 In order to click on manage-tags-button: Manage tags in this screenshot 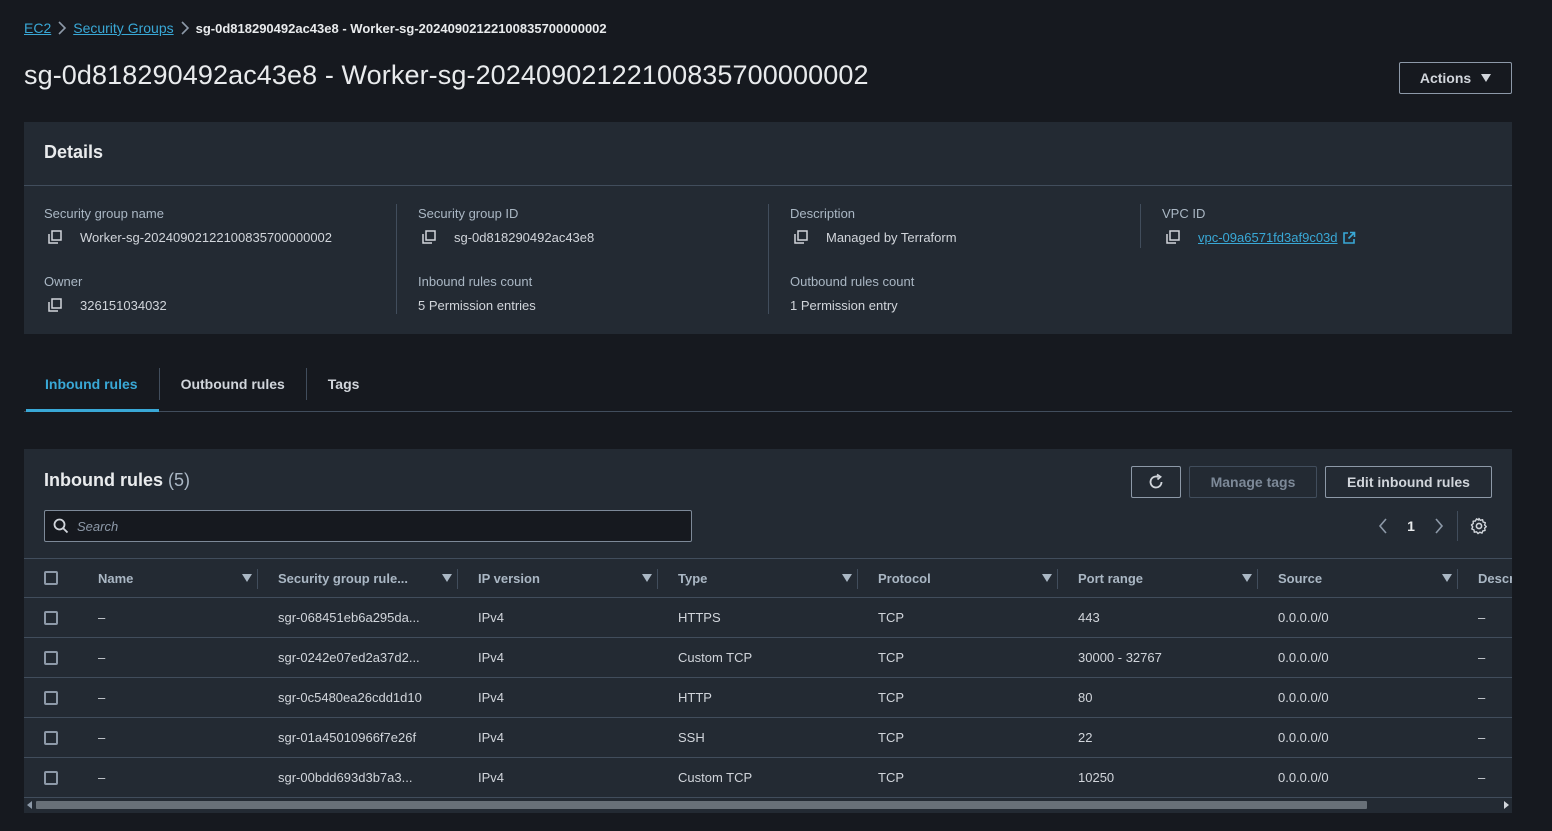, I will do `click(1253, 482)`.